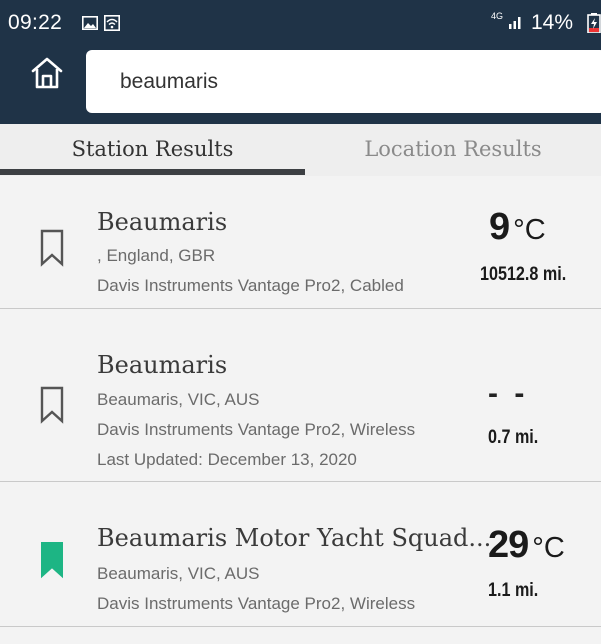  What do you see at coordinates (227, 459) in the screenshot?
I see `last-updated: Last Updated: December 13, 2020` at bounding box center [227, 459].